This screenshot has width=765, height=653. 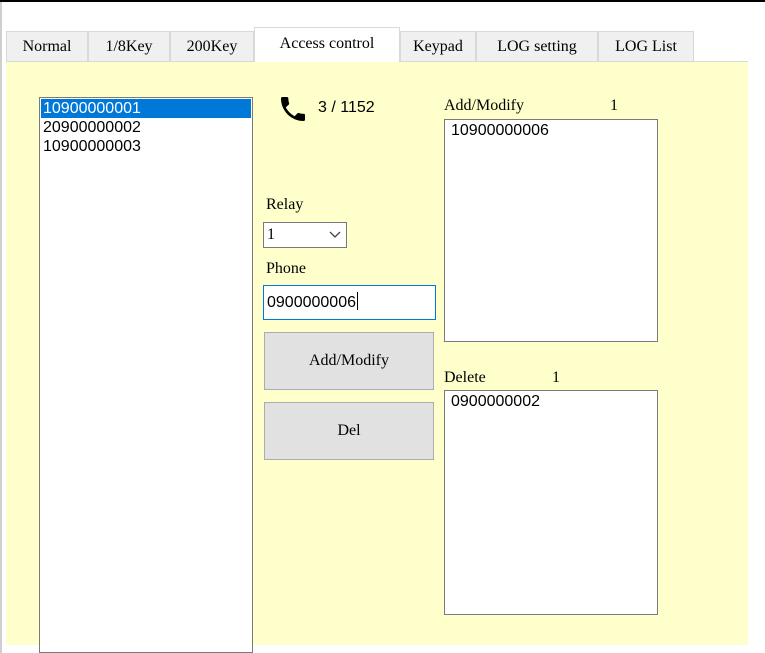 I want to click on add-modify-count: 1, so click(x=614, y=105).